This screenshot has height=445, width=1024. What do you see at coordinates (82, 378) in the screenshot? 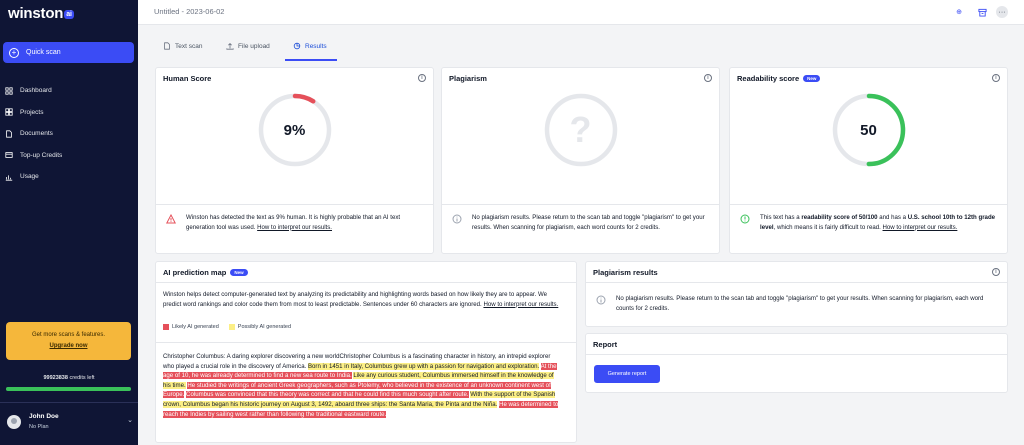
I see `credits-suffix: credits left` at bounding box center [82, 378].